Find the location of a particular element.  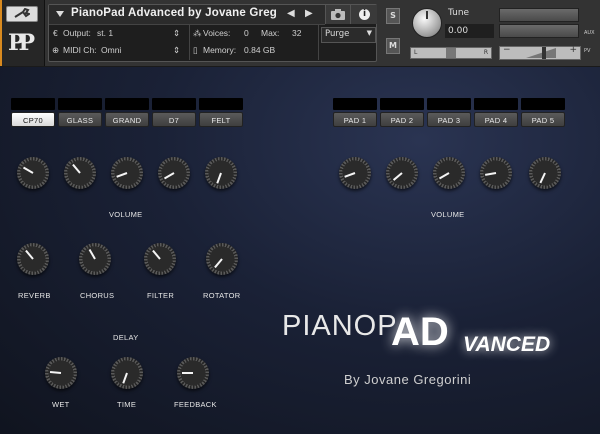

volume-ramp-icon is located at coordinates (541, 53).